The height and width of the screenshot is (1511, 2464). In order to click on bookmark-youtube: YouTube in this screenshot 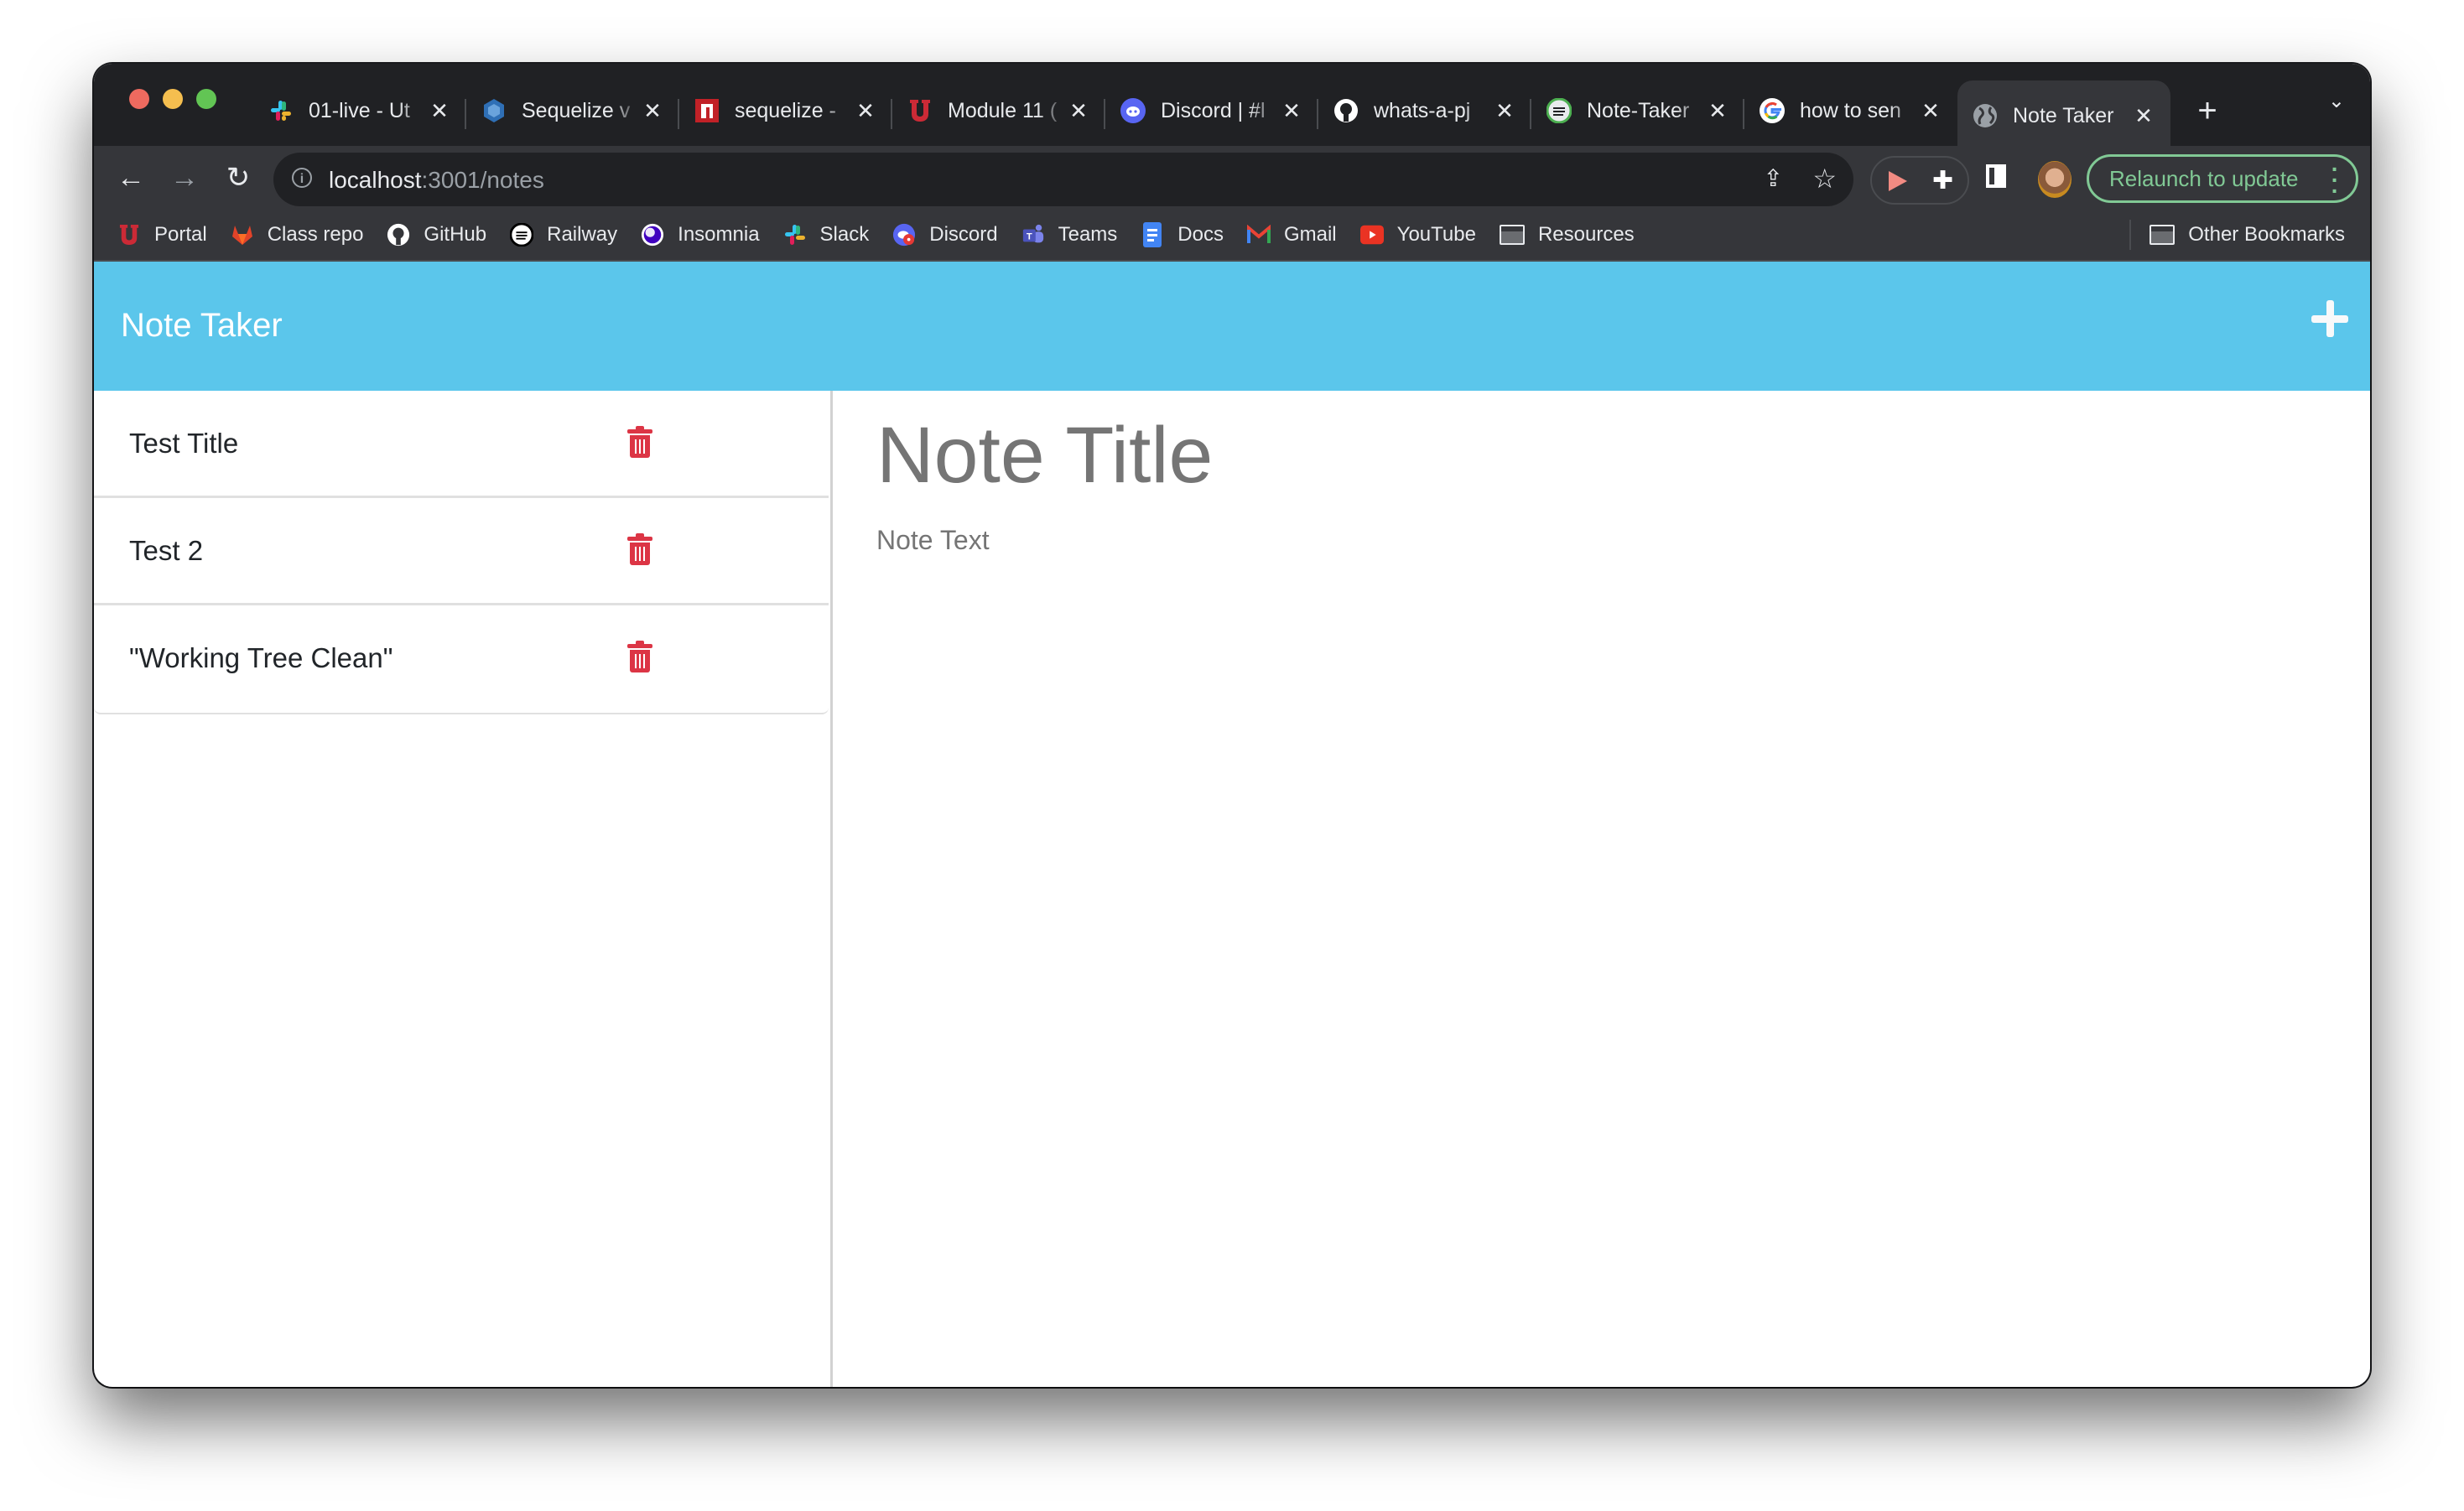, I will do `click(1417, 235)`.